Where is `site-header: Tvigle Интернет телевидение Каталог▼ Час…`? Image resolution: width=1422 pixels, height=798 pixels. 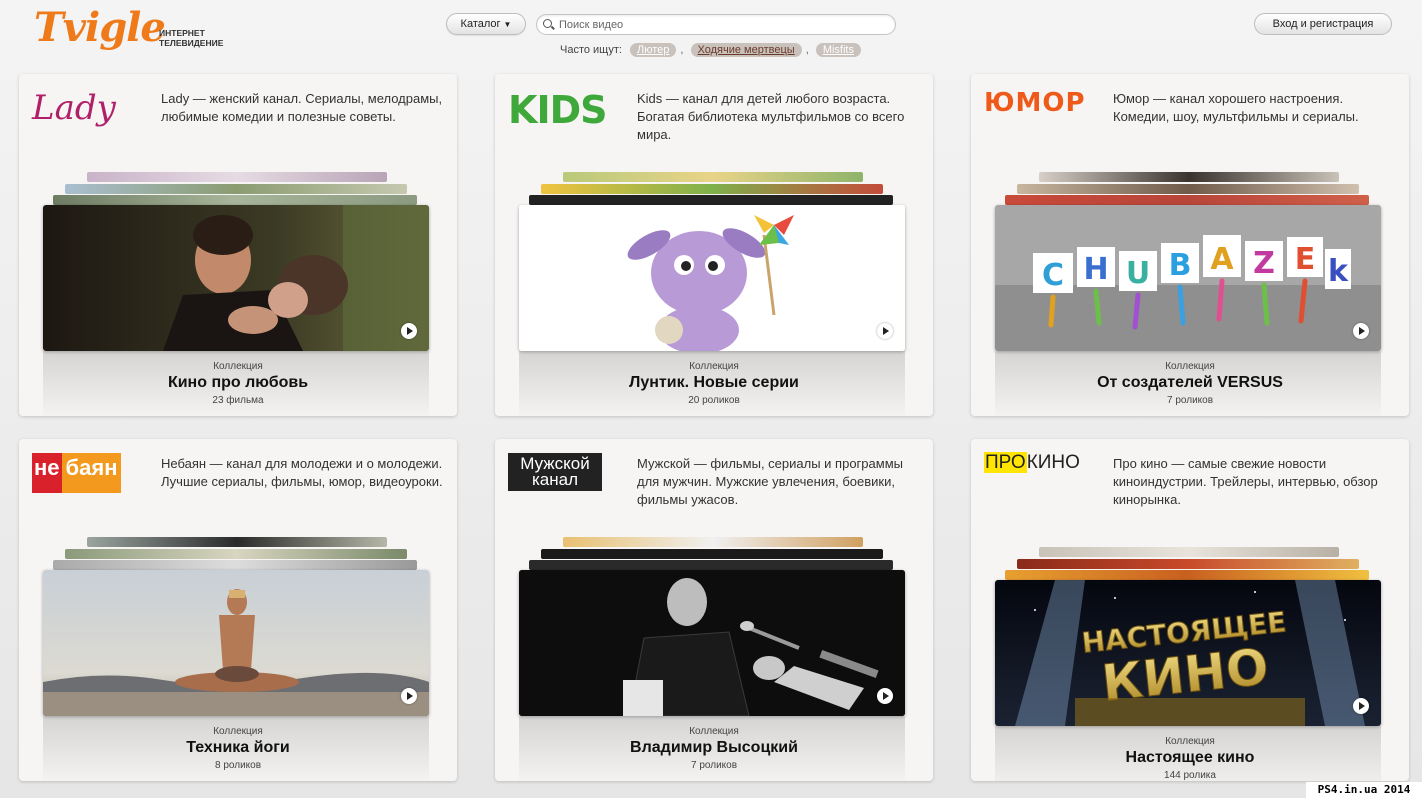 site-header: Tvigle Интернет телевидение Каталог▼ Час… is located at coordinates (711, 35).